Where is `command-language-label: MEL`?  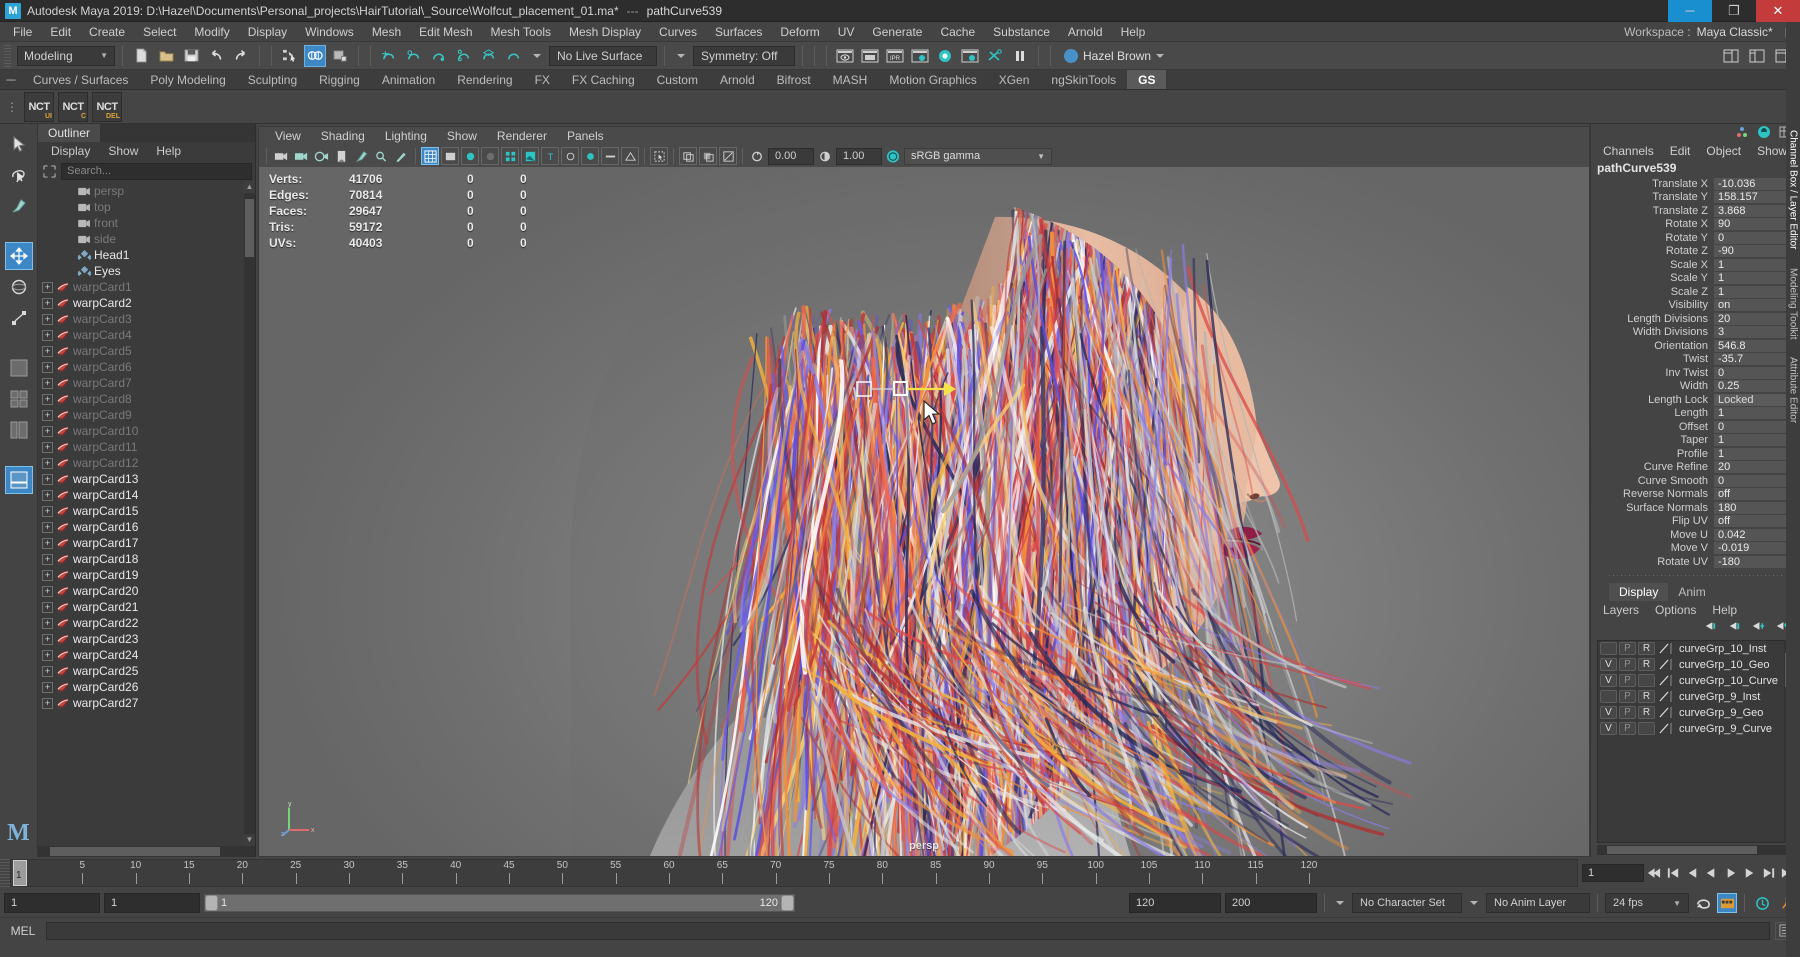 command-language-label: MEL is located at coordinates (23, 931).